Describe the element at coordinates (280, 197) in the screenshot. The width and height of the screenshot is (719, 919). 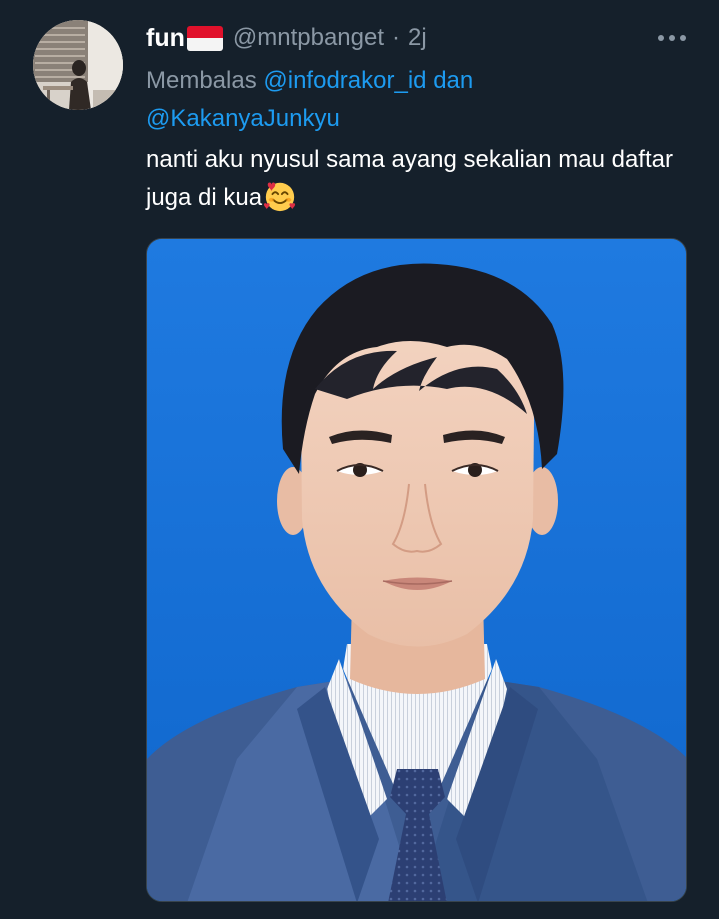
I see `smiling-face-with-hearts-icon` at that location.